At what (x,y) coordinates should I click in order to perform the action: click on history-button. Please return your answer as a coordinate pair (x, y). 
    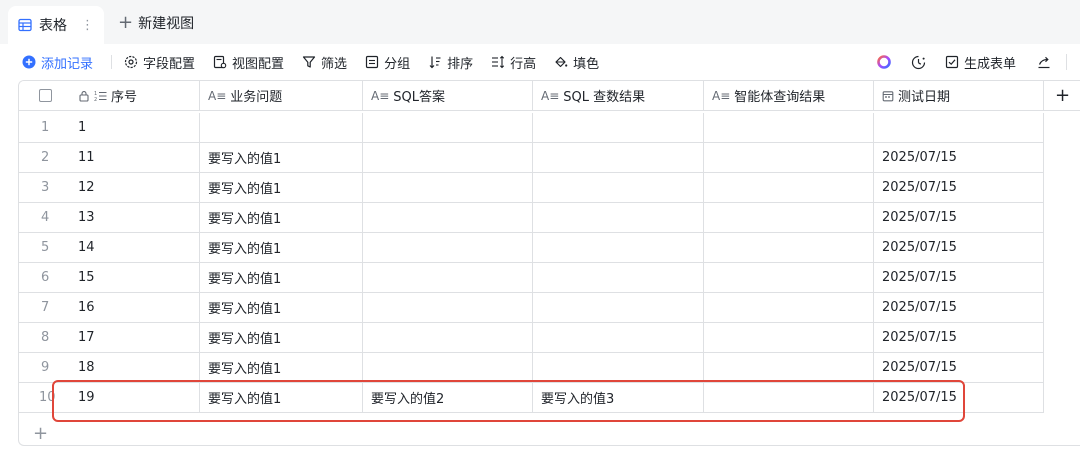
    Looking at the image, I should click on (918, 62).